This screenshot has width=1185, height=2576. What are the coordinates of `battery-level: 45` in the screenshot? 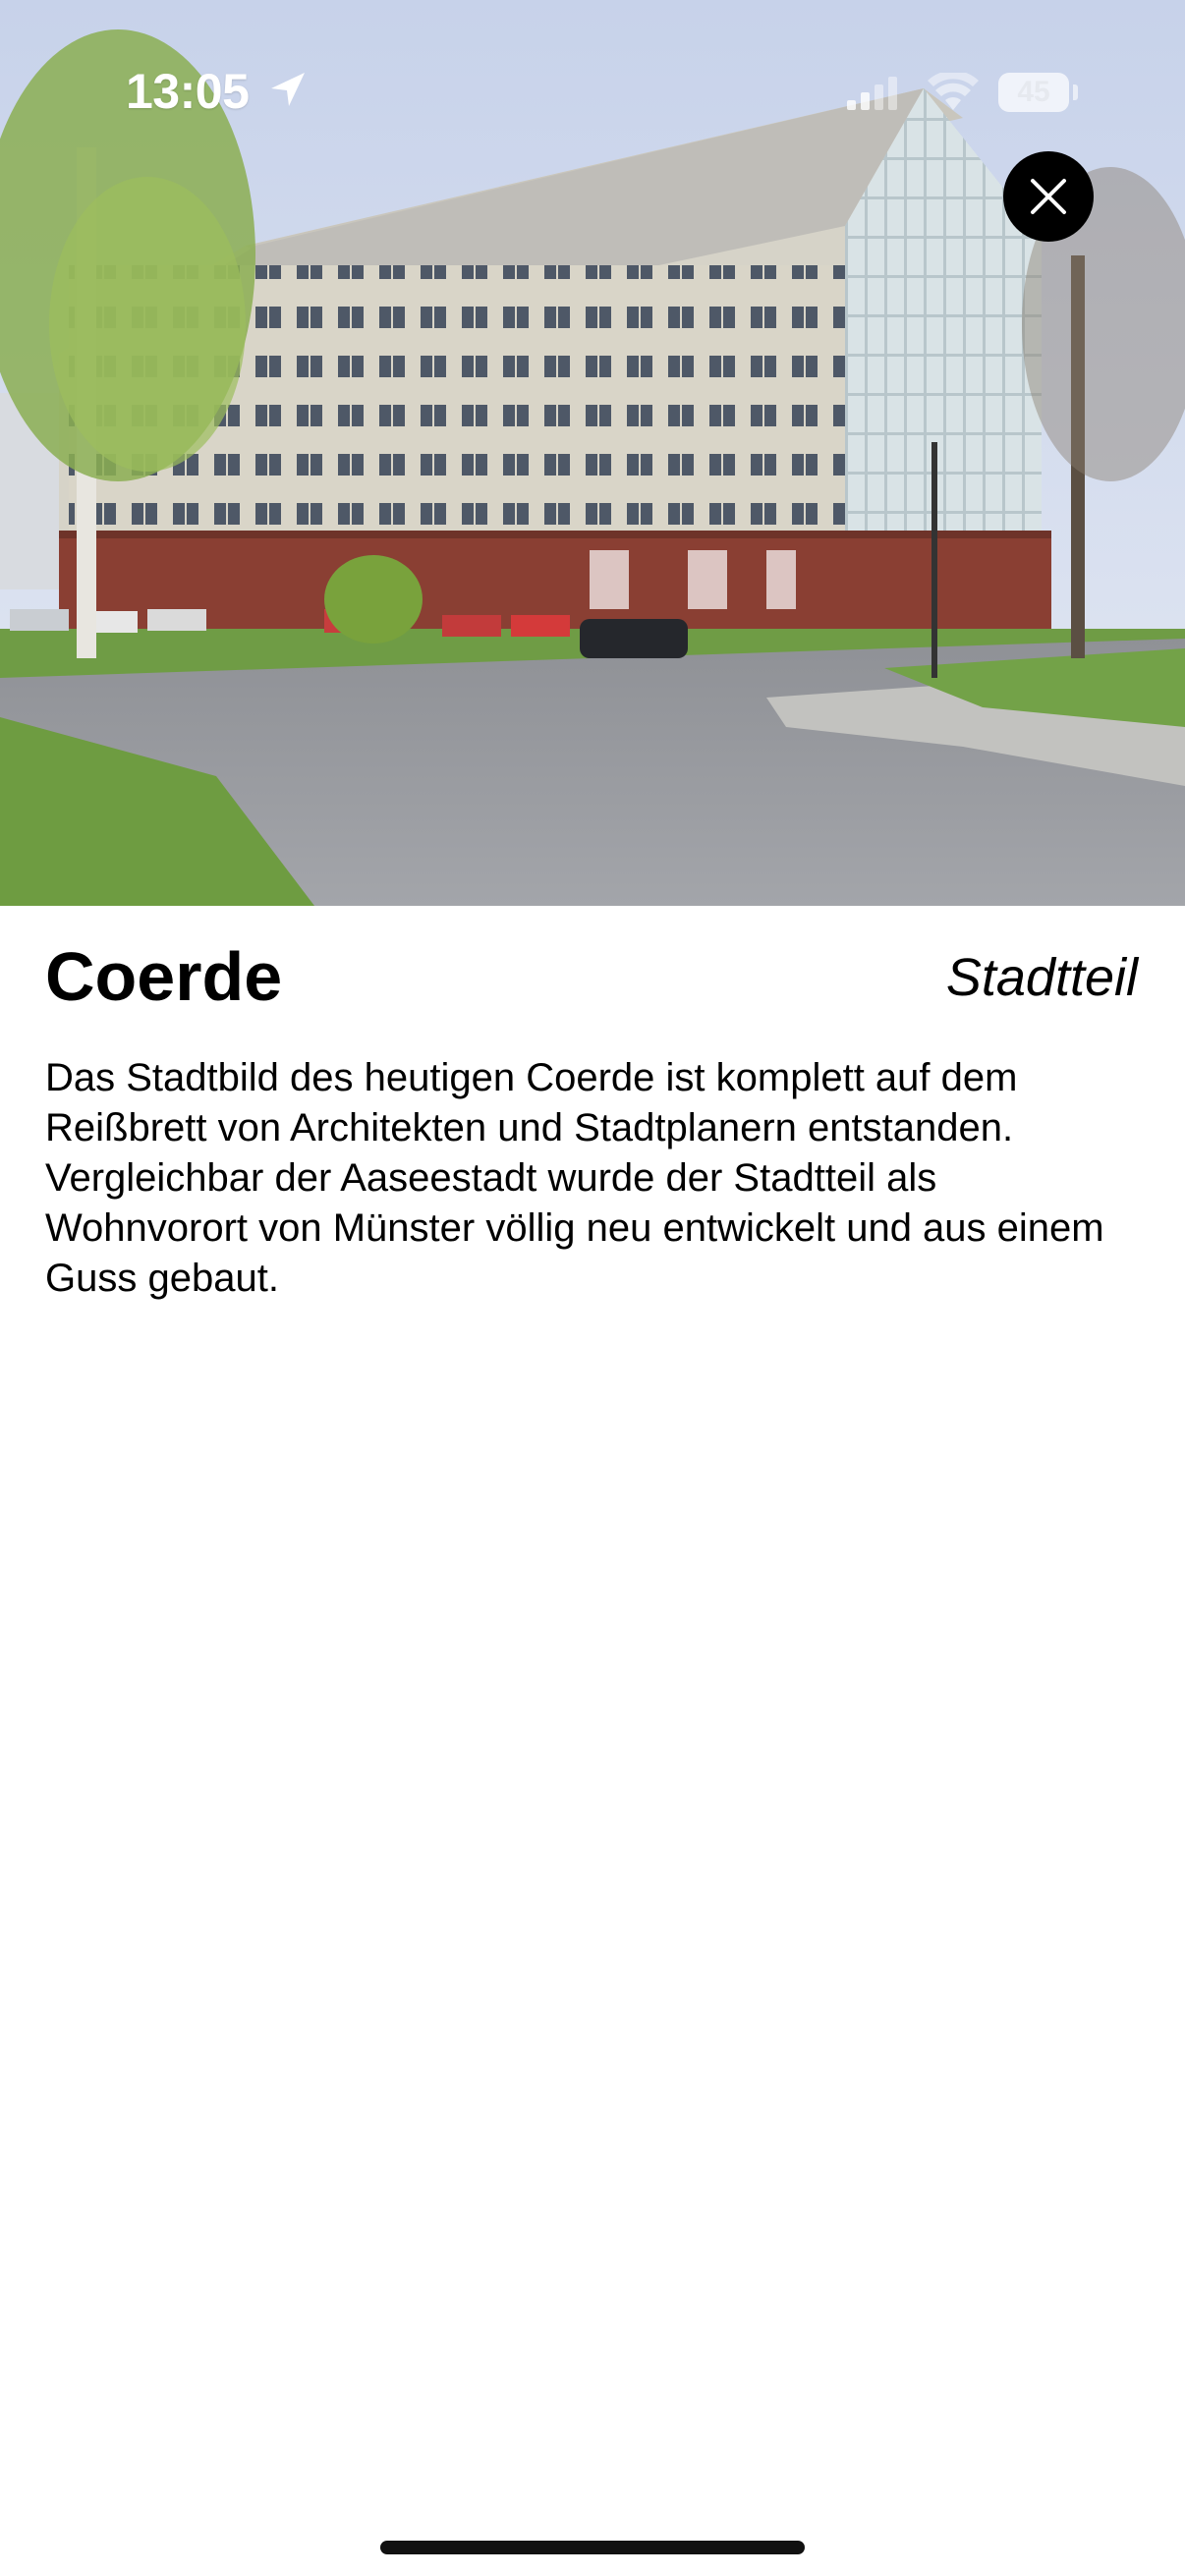 It's located at (1034, 92).